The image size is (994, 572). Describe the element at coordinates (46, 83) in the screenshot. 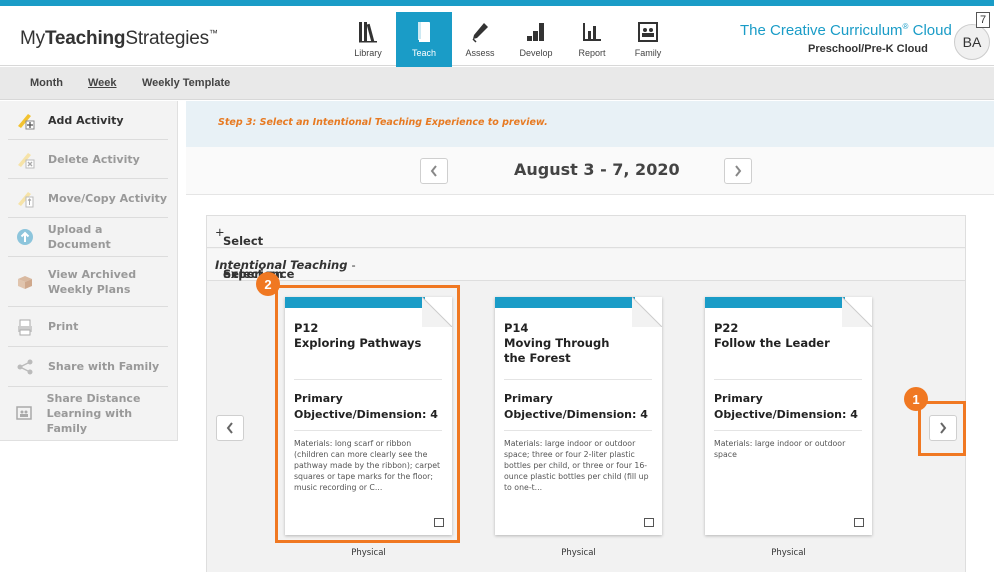

I see `tab-month: Month` at that location.